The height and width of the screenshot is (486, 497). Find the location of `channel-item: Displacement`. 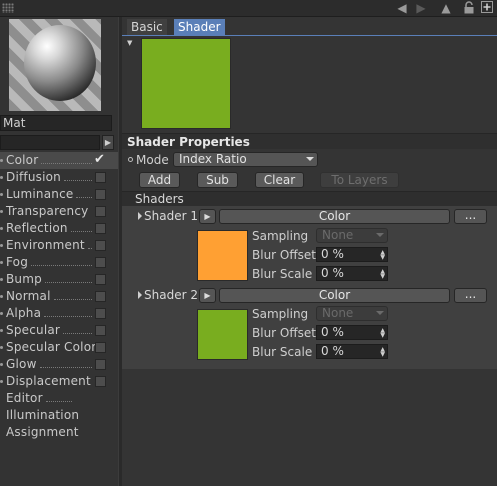

channel-item: Displacement is located at coordinates (59, 381).